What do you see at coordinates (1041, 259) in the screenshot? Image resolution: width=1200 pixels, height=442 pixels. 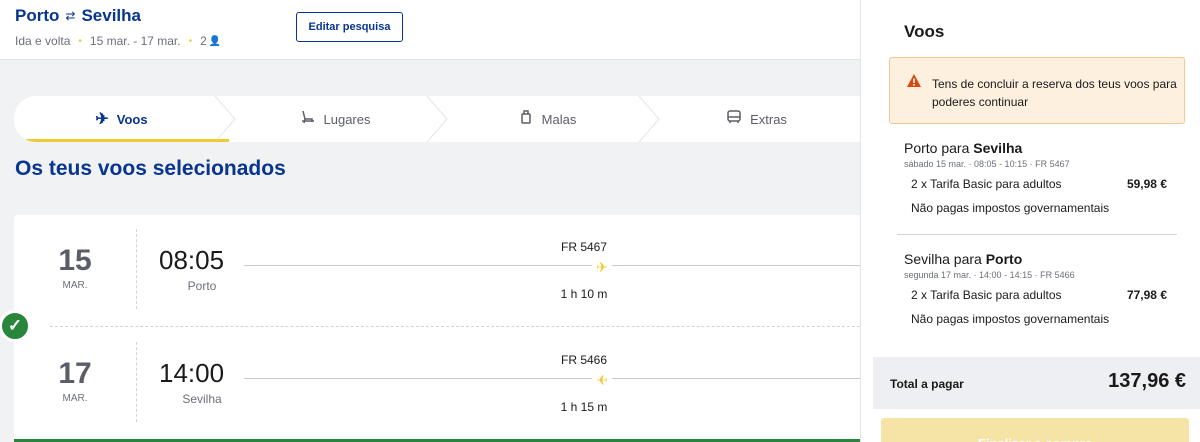 I see `leg-title: Sevilha para Porto` at bounding box center [1041, 259].